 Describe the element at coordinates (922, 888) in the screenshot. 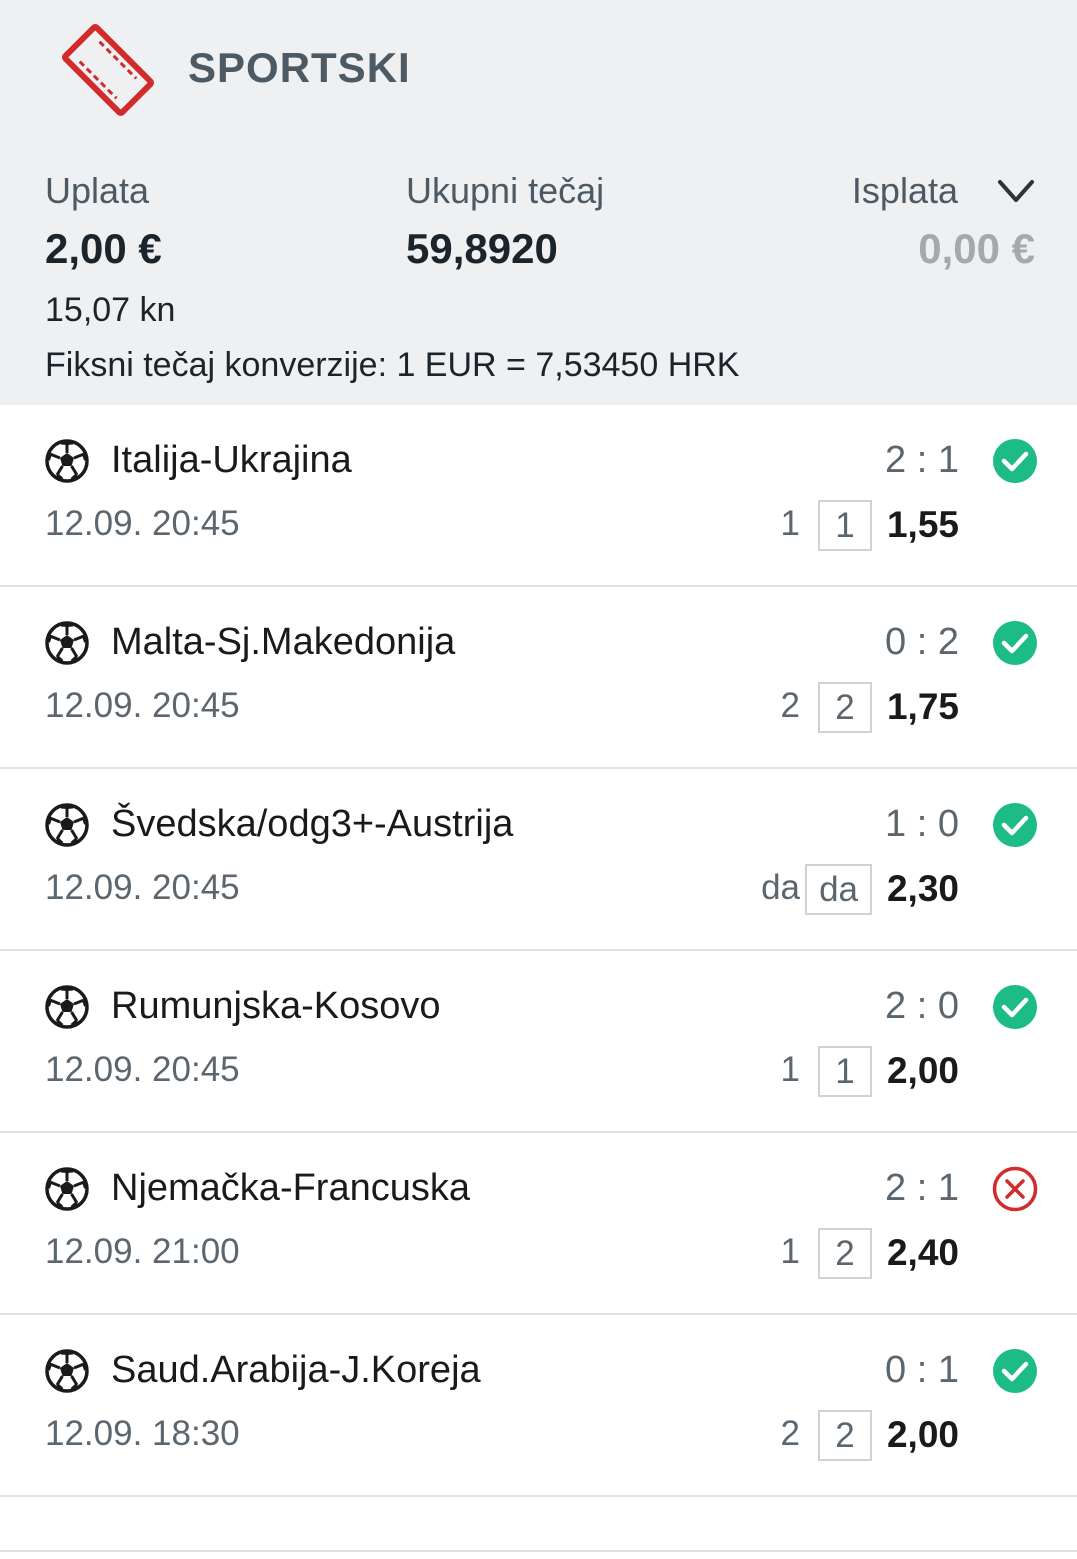

I see `match-odds: 2,30` at that location.